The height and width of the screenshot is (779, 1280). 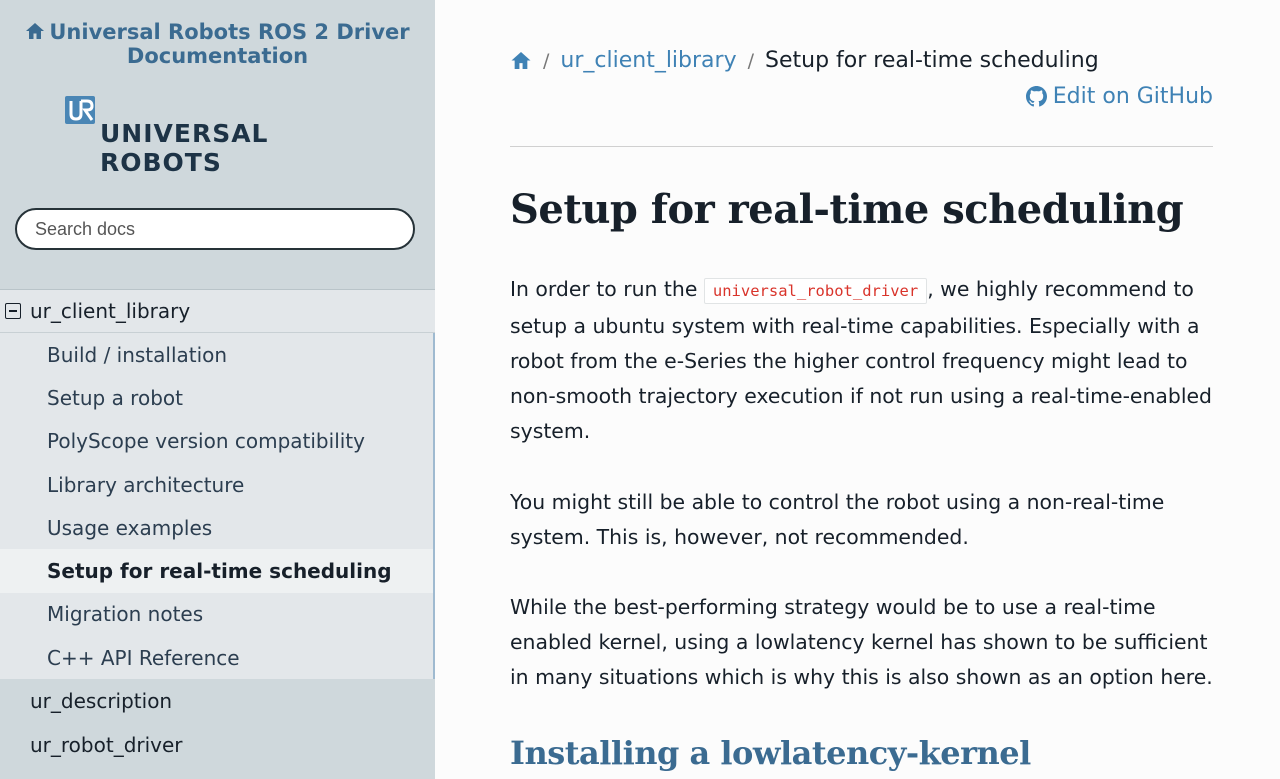 I want to click on divider, so click(x=861, y=146).